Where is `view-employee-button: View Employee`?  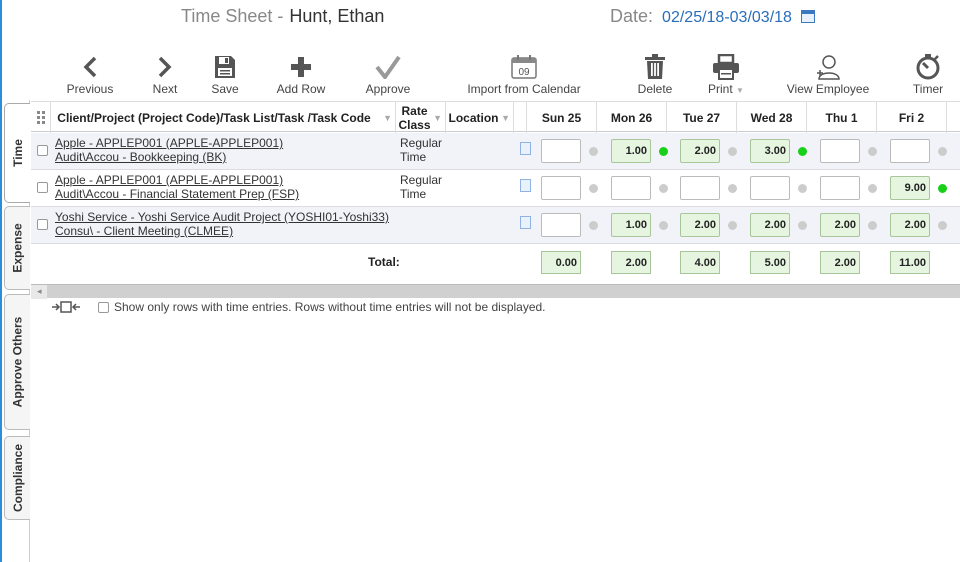
view-employee-button: View Employee is located at coordinates (828, 74).